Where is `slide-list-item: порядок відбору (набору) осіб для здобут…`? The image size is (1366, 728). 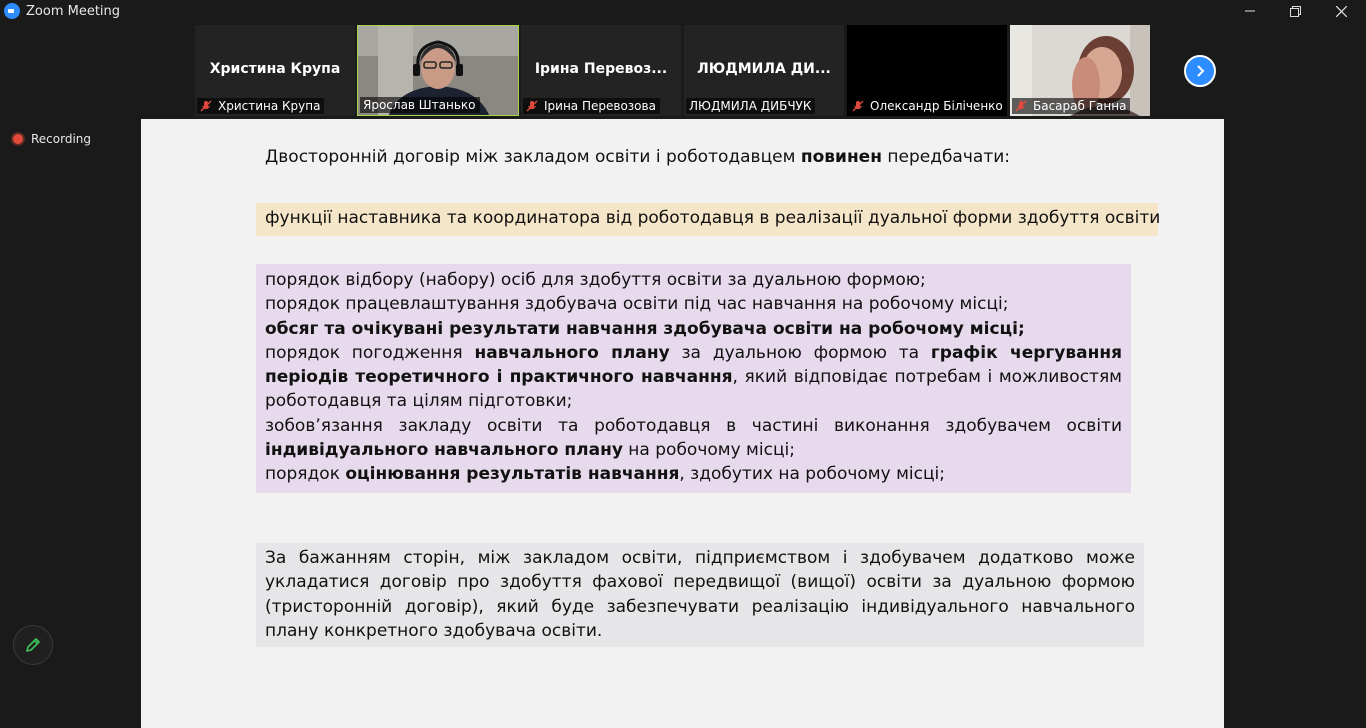 slide-list-item: порядок відбору (набору) осіб для здобут… is located at coordinates (595, 280).